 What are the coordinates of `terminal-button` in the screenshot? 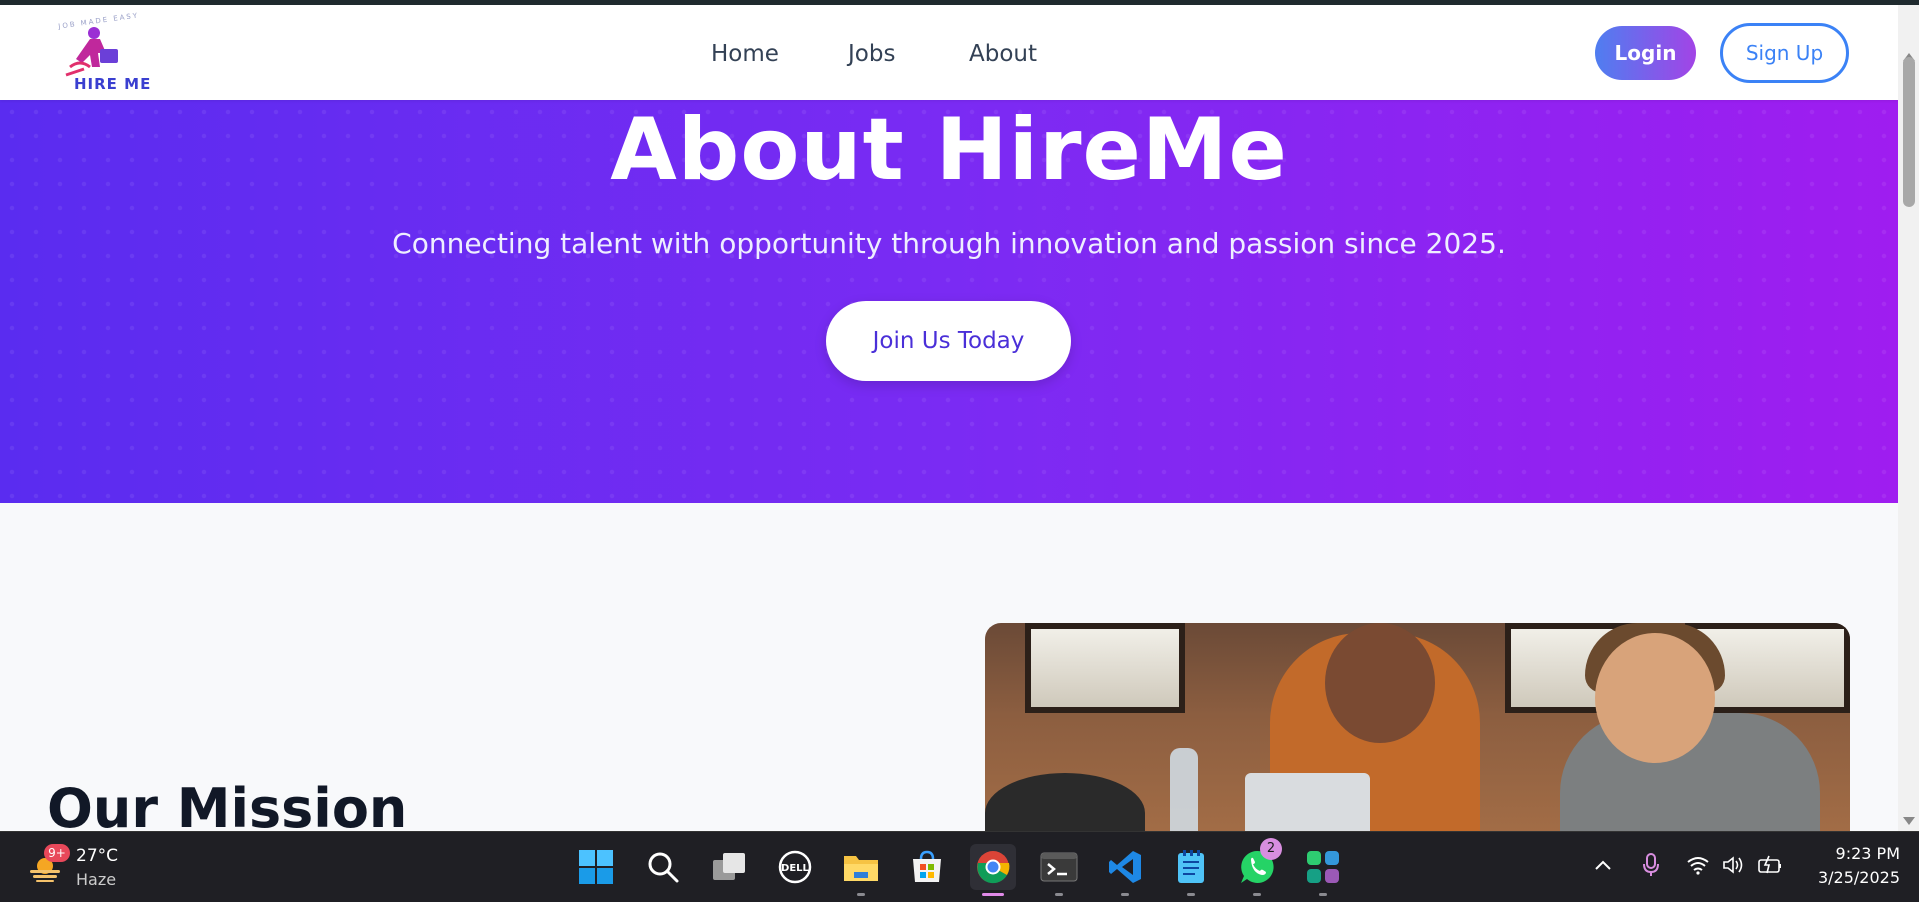 It's located at (1059, 870).